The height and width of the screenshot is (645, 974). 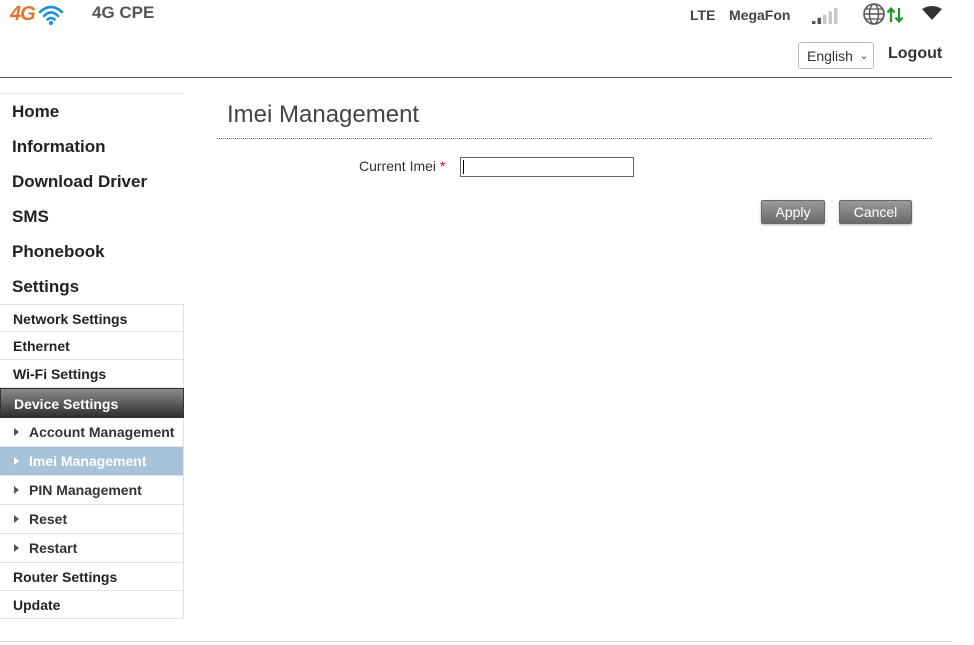 I want to click on cancel-button: Cancel, so click(x=875, y=212).